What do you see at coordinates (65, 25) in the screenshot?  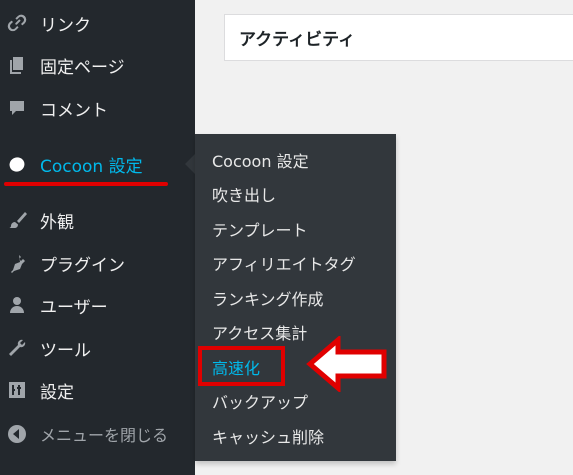 I see `sidebar-item-label: リンク` at bounding box center [65, 25].